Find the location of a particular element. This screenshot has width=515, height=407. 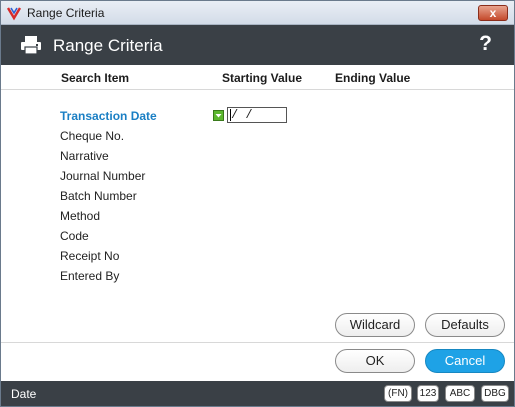

numeric-badge: 123 is located at coordinates (428, 393).